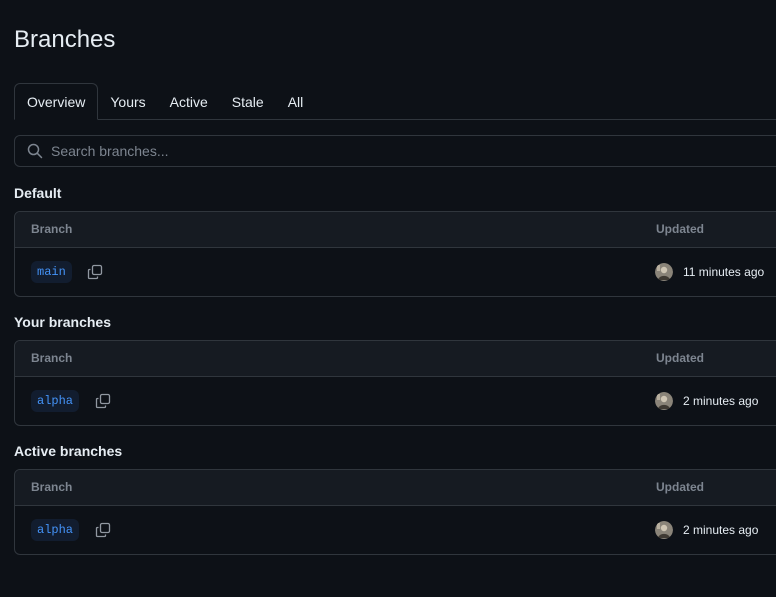 The image size is (776, 597). I want to click on search-icon, so click(35, 151).